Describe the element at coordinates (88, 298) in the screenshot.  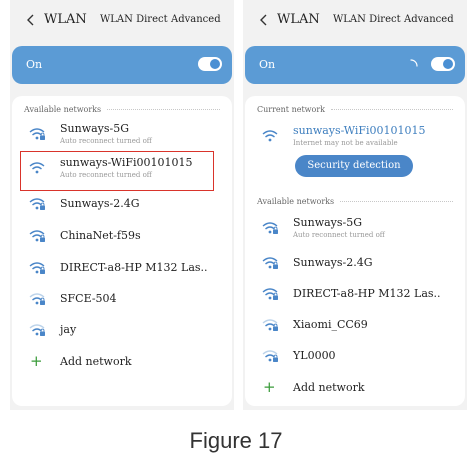
I see `network-name: SFCE-504` at that location.